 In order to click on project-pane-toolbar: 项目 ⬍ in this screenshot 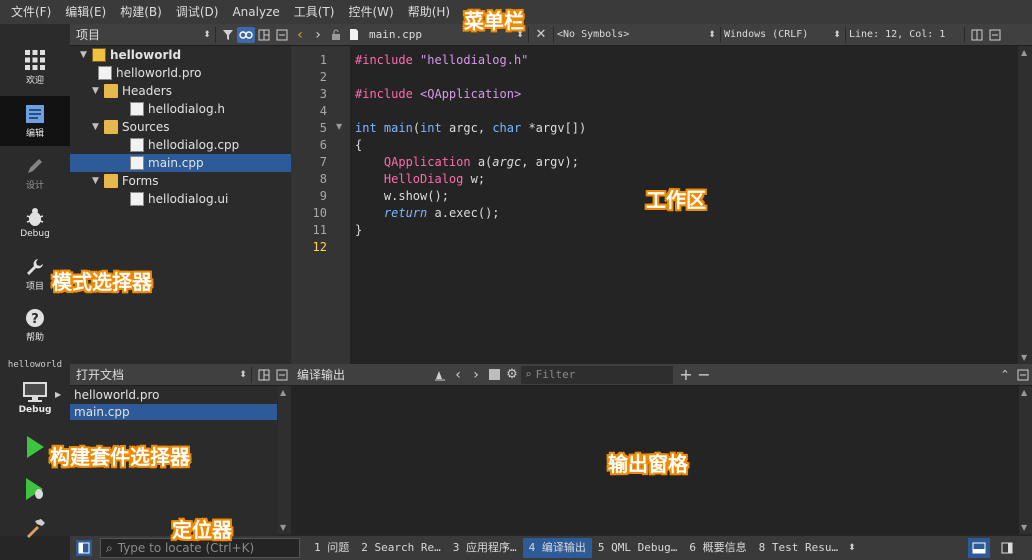, I will do `click(180, 35)`.